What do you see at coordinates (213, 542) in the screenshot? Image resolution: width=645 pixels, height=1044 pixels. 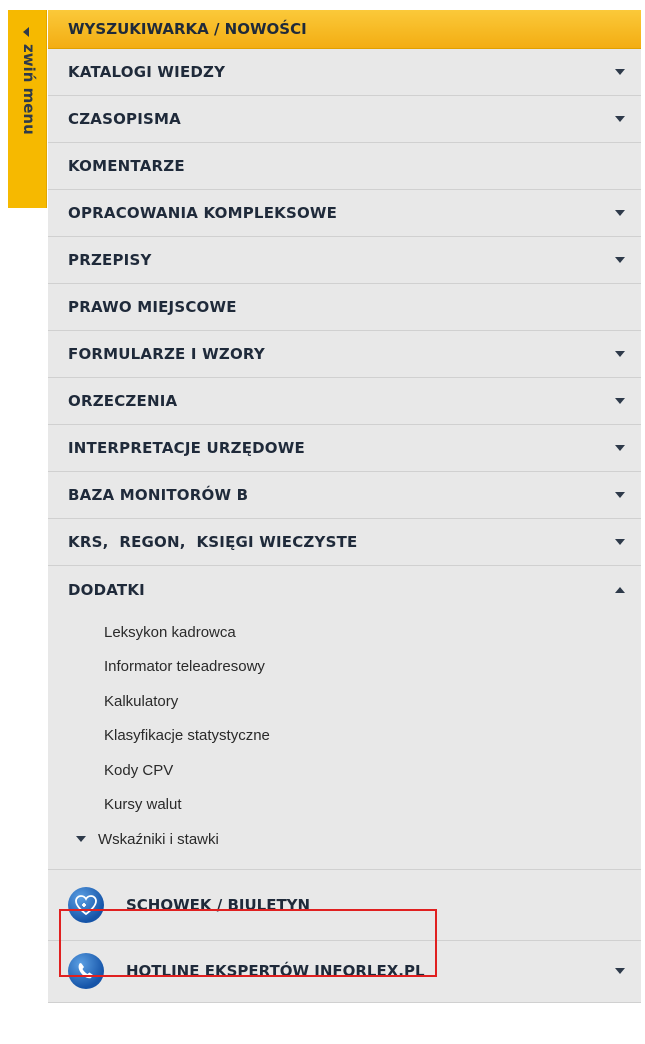 I see `menu-item-label: KRS, REGON, KSIĘGI WIECZYSTE` at bounding box center [213, 542].